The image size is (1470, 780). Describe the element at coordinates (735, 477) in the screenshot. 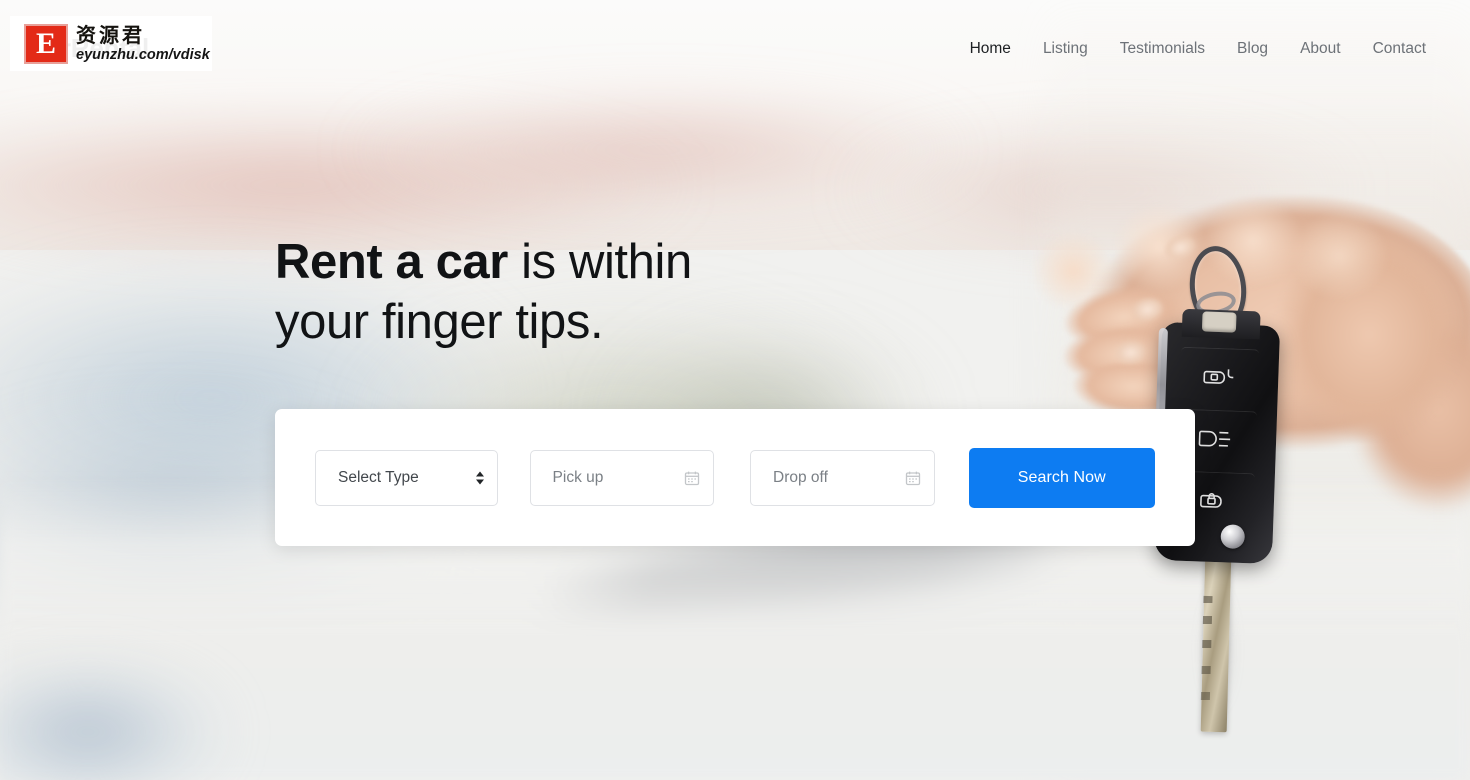

I see `search-booking-card: Select Type Pick up Drop off Search Now` at that location.